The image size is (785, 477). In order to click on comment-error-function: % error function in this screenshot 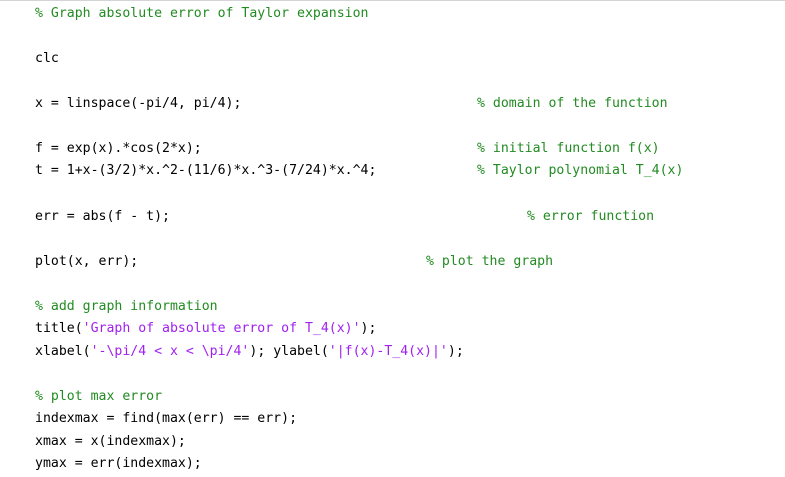, I will do `click(591, 216)`.